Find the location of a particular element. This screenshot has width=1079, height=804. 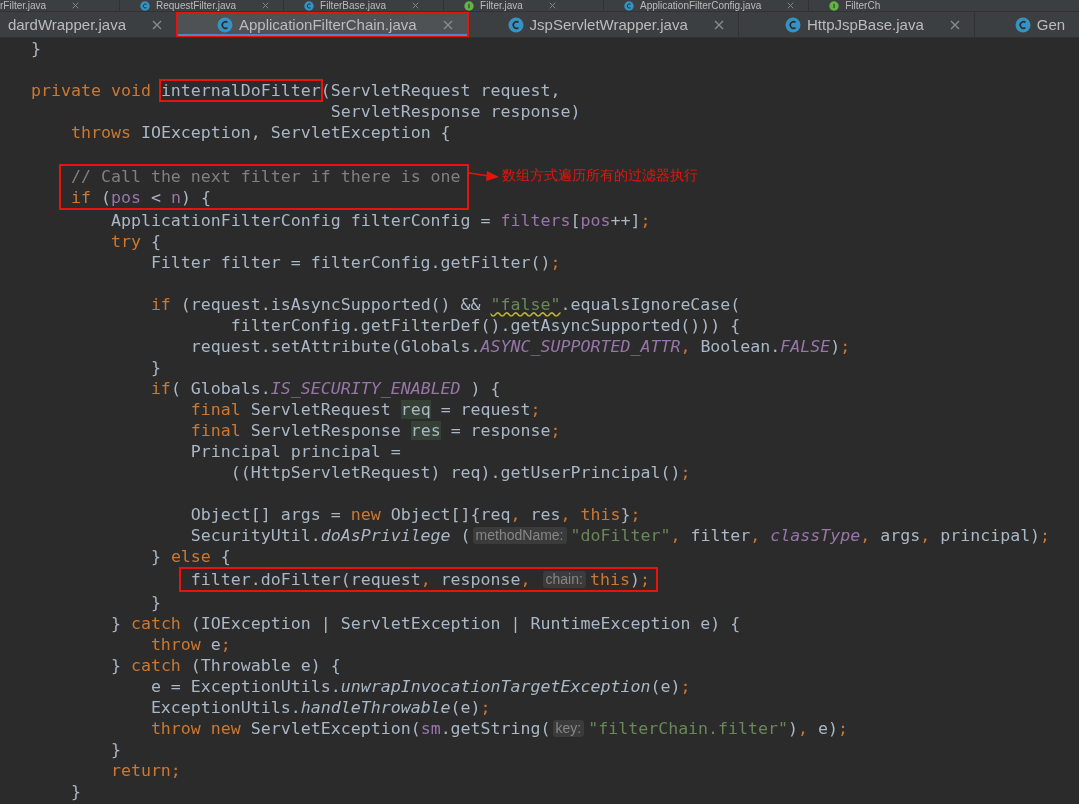

editor-tab: JspServletWrapper.java is located at coordinates (603, 24).